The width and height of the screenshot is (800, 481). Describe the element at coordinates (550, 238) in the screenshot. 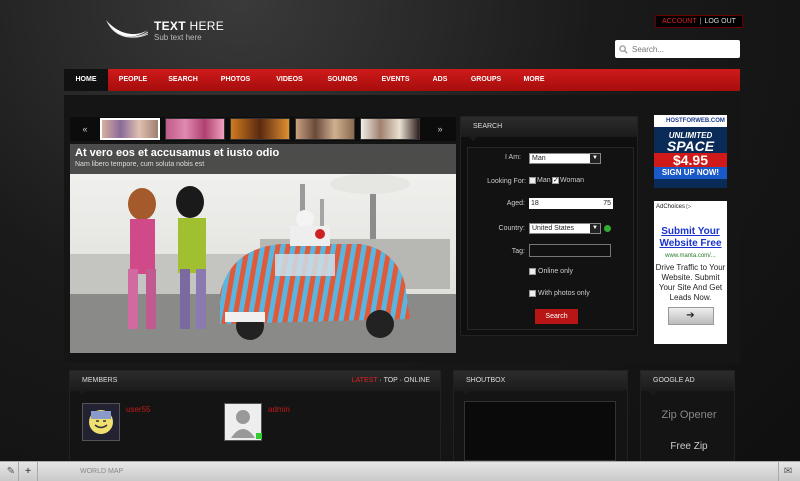

I see `search-form` at that location.